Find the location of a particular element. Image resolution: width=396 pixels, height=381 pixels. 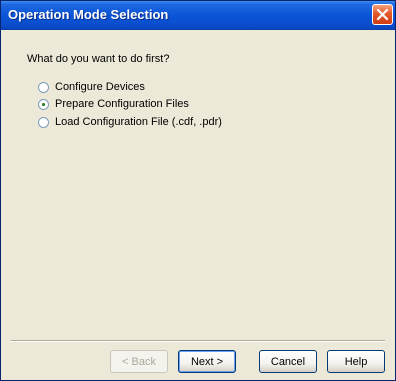

cancel-button: Cancel is located at coordinates (288, 361).